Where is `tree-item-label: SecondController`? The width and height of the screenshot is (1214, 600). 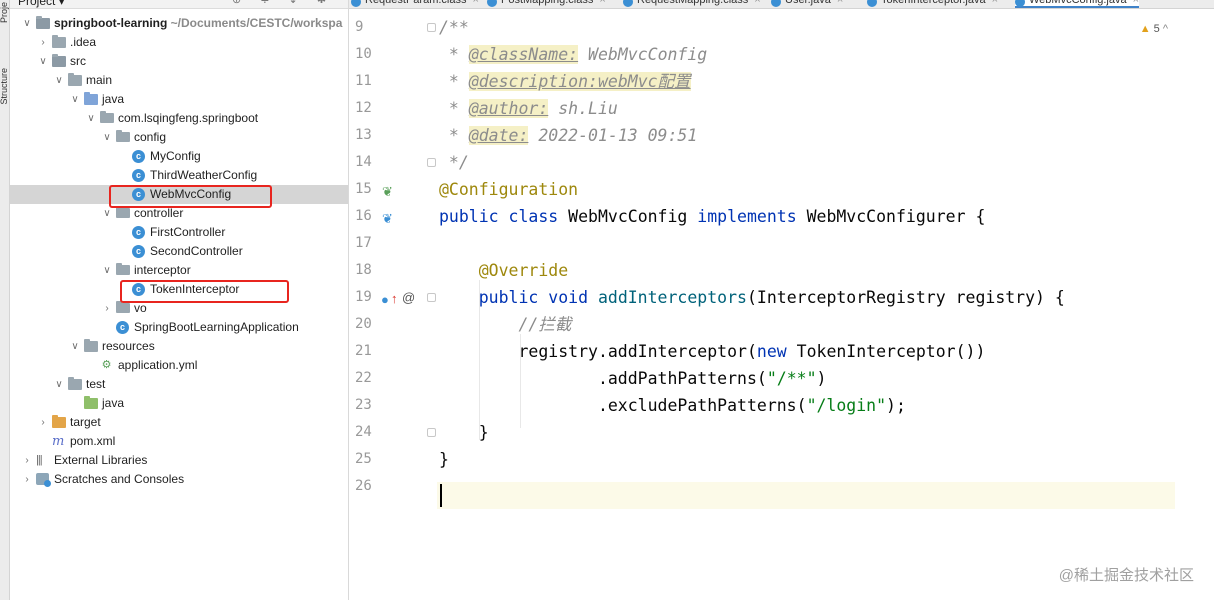
tree-item-label: SecondController is located at coordinates (196, 251).